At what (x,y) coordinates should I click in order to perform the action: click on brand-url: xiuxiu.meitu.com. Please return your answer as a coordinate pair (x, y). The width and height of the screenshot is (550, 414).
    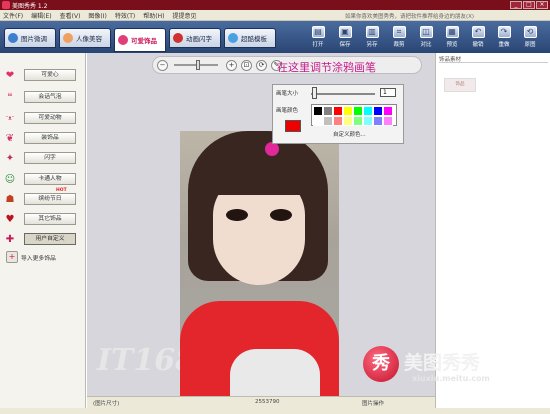
    Looking at the image, I should click on (451, 378).